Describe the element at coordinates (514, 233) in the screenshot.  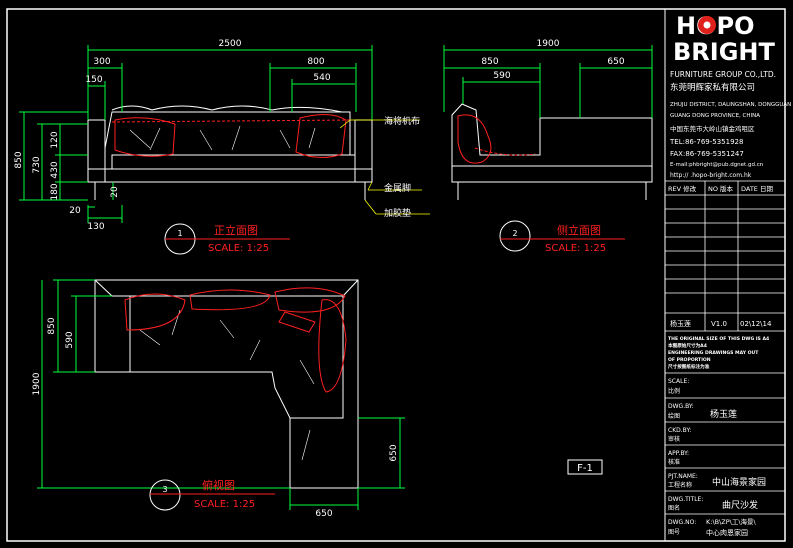
I see `side-view-number: 2` at that location.